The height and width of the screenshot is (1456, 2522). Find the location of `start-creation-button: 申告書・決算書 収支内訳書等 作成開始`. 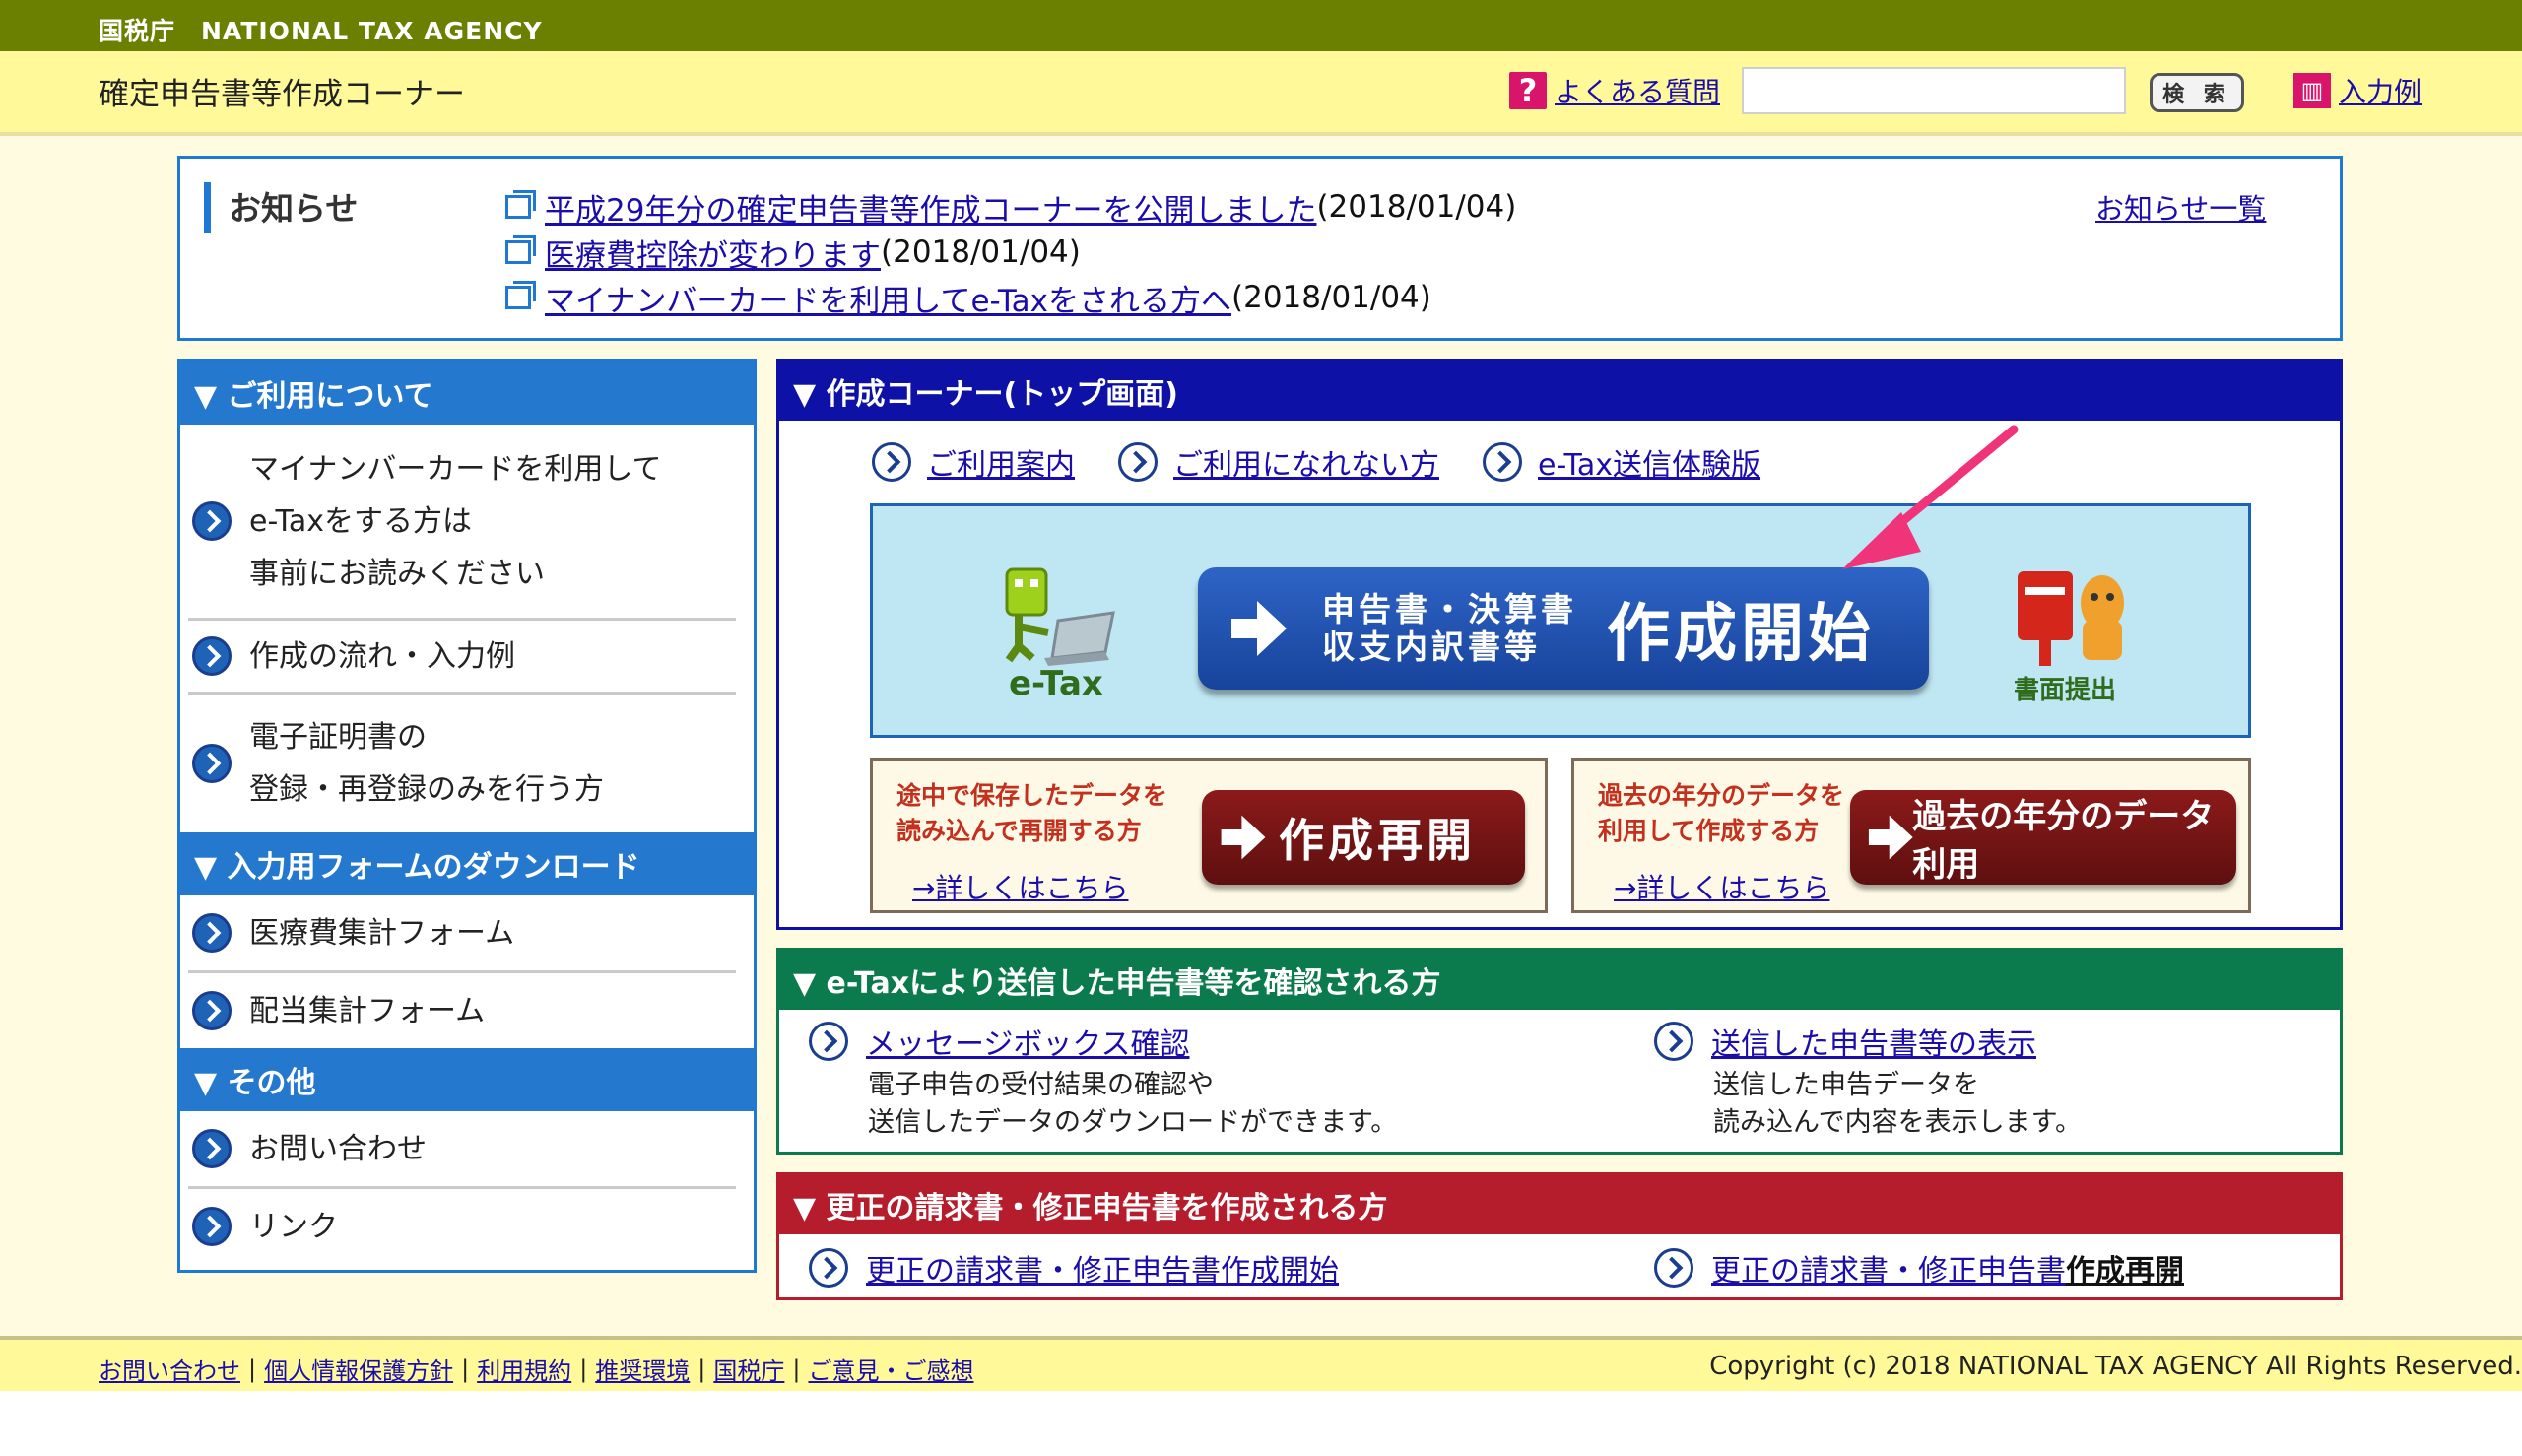

start-creation-button: 申告書・決算書 収支内訳書等 作成開始 is located at coordinates (1563, 628).